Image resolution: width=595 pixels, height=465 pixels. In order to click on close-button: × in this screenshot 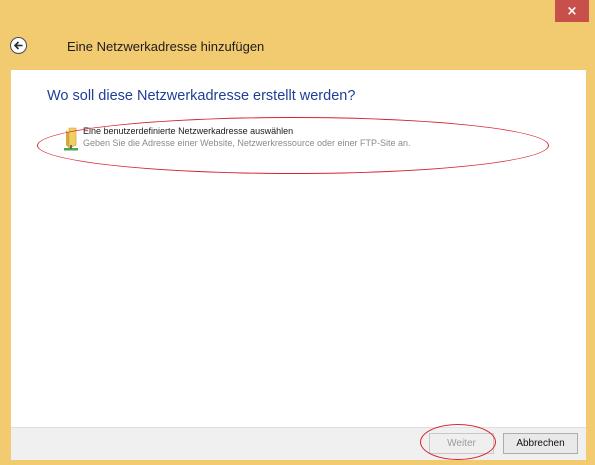, I will do `click(572, 11)`.